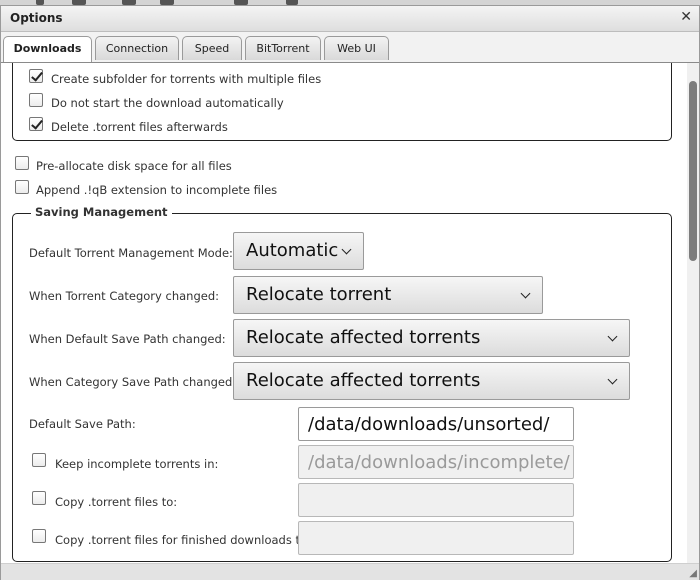 Image resolution: width=700 pixels, height=580 pixels. I want to click on copy-torrent-files-path-input, so click(436, 500).